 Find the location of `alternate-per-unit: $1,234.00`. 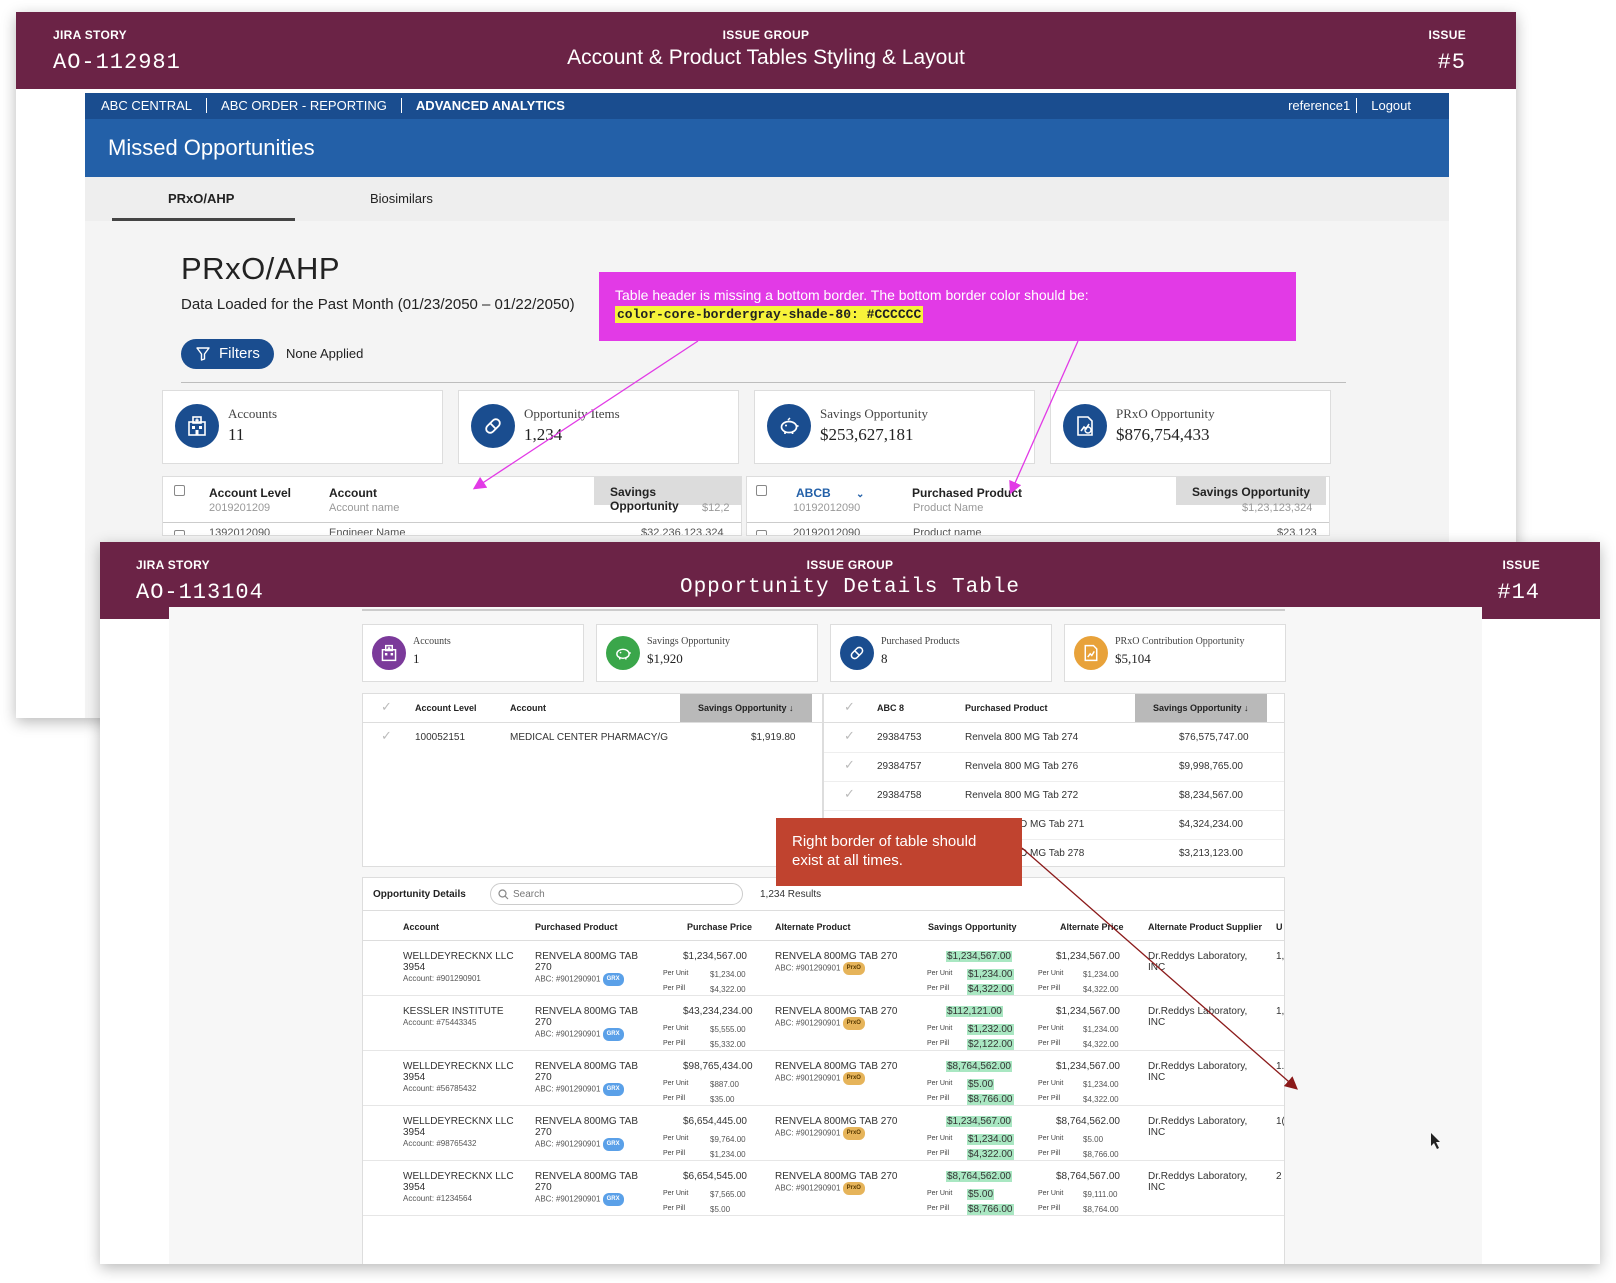

alternate-per-unit: $1,234.00 is located at coordinates (1101, 1084).